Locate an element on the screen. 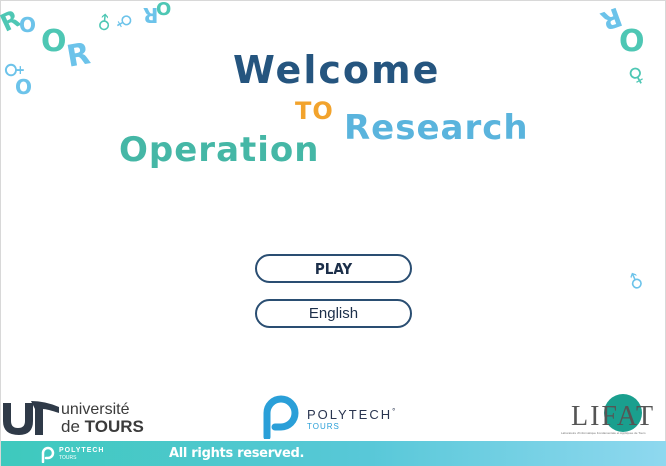 This screenshot has height=466, width=666. title-welcome: Welcome is located at coordinates (337, 70).